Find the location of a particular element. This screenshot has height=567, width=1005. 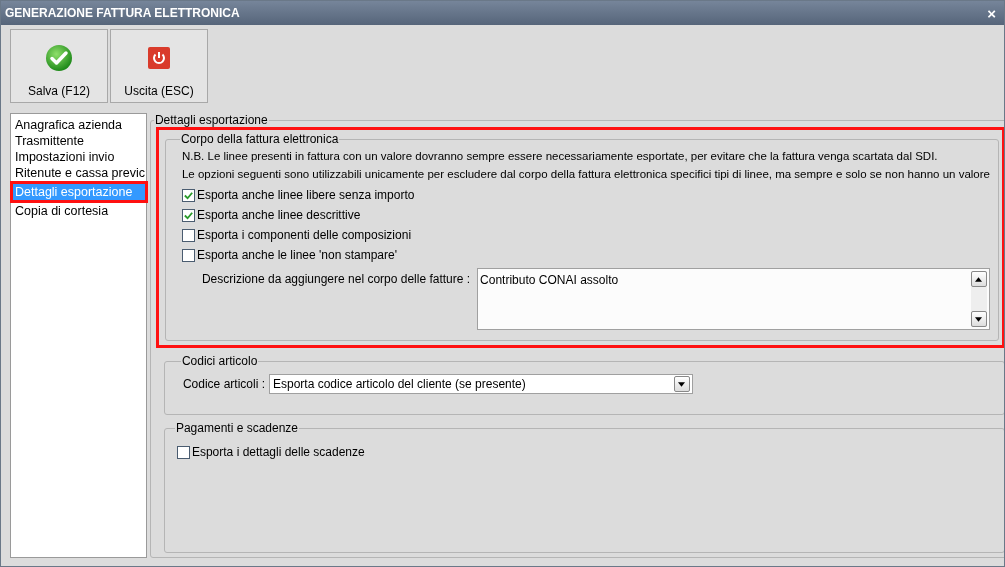

toolbar-button: Salva (F12) is located at coordinates (59, 66).